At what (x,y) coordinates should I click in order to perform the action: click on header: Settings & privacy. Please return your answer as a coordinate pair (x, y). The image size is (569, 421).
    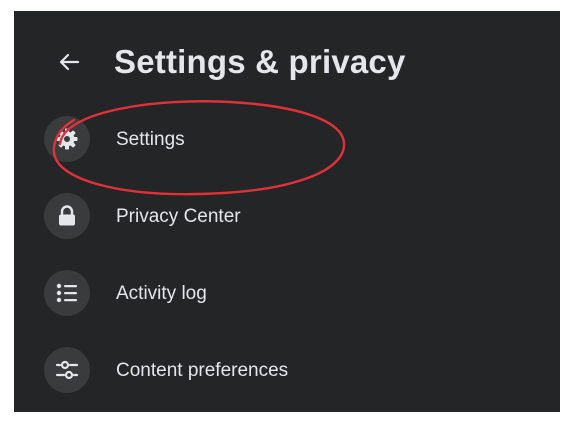
    Looking at the image, I should click on (287, 65).